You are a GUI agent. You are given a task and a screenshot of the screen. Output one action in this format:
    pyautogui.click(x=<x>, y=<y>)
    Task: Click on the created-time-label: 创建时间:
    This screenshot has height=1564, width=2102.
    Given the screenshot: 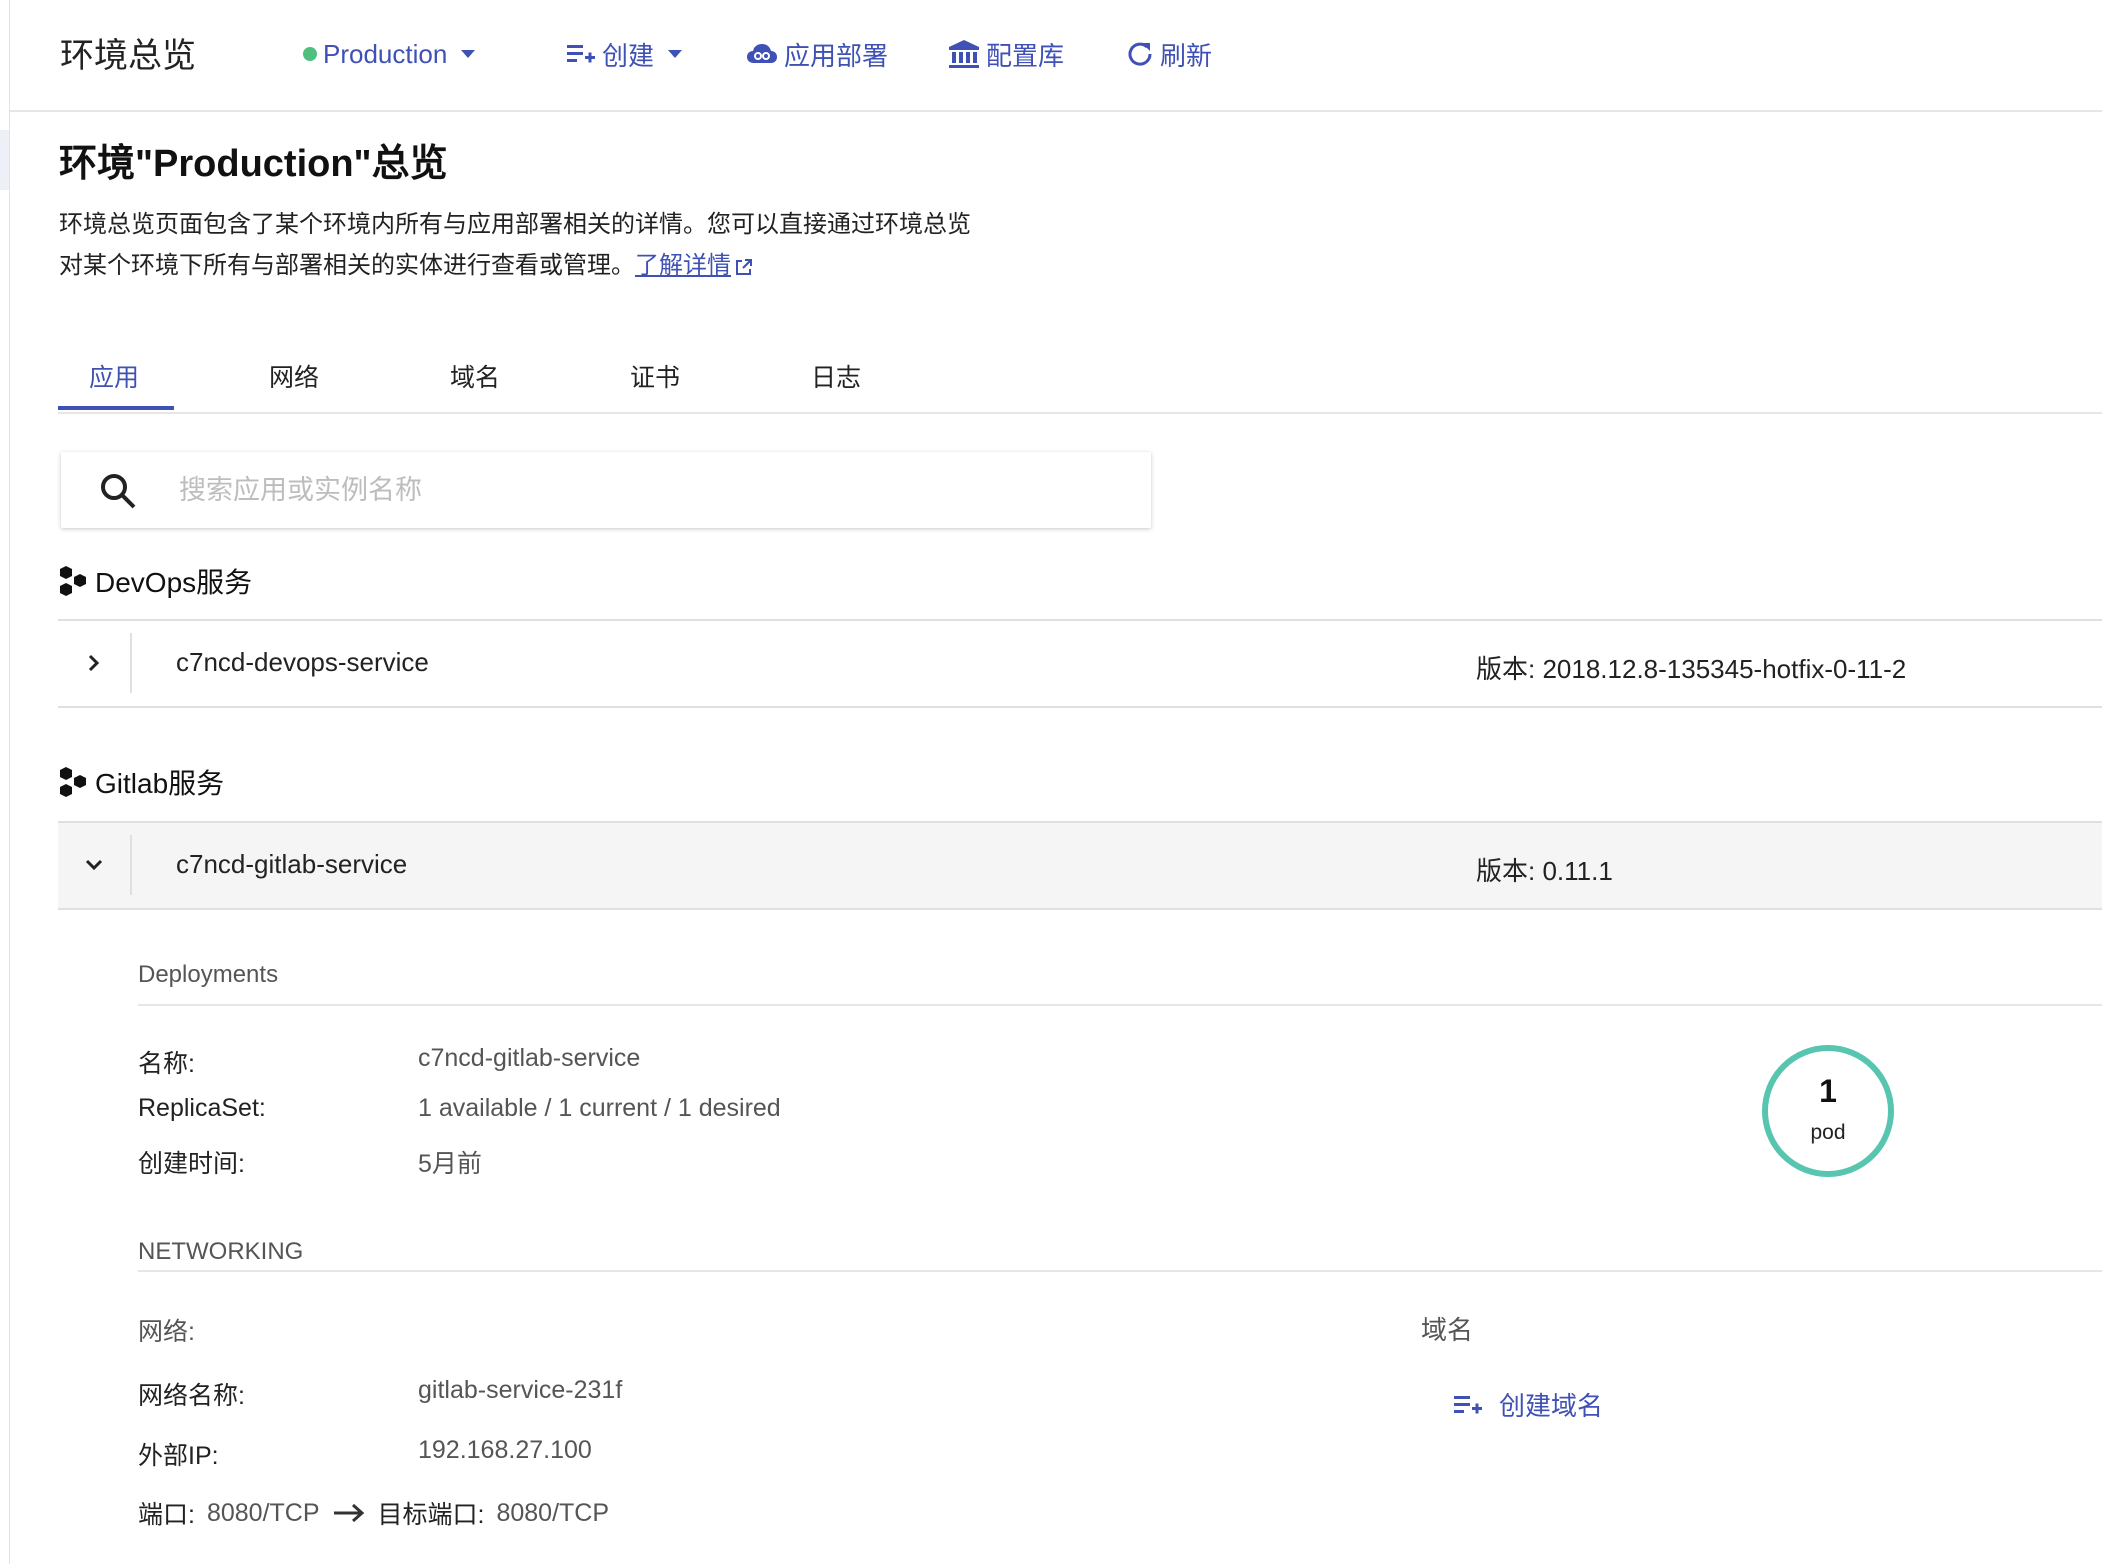 What is the action you would take?
    pyautogui.click(x=191, y=1164)
    